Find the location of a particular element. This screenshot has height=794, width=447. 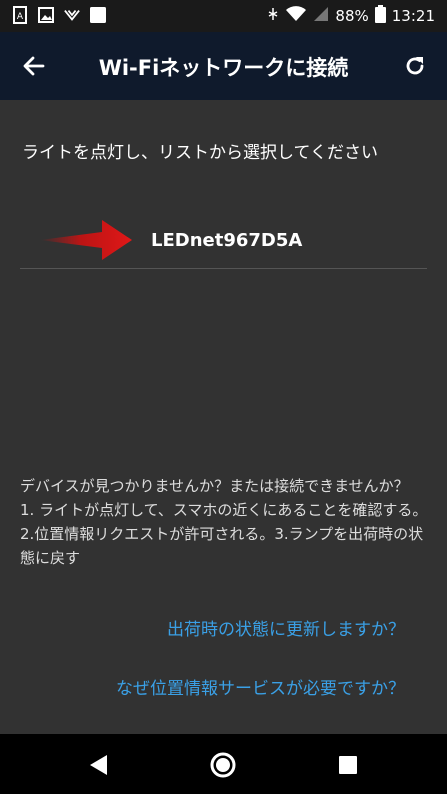

navigation-bar is located at coordinates (223, 764).